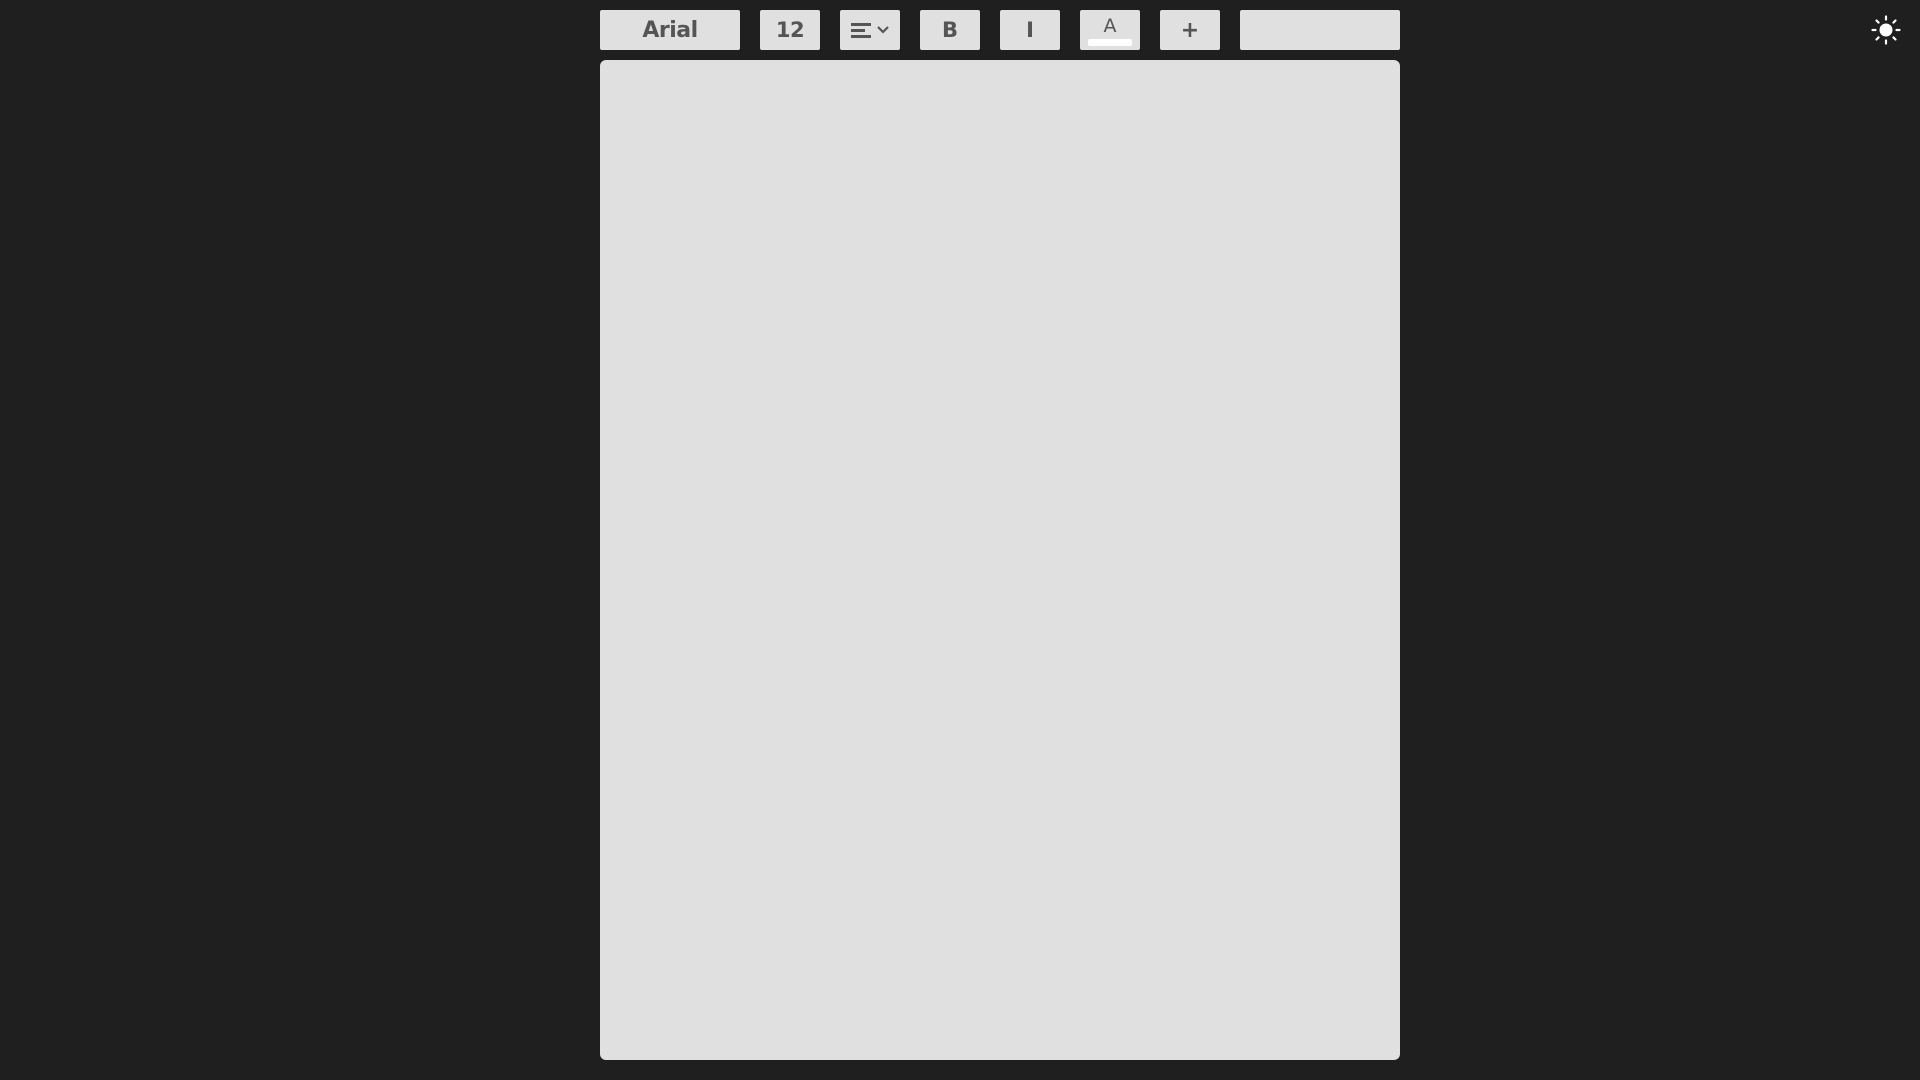 Image resolution: width=1920 pixels, height=1080 pixels. I want to click on bold-button: B, so click(950, 30).